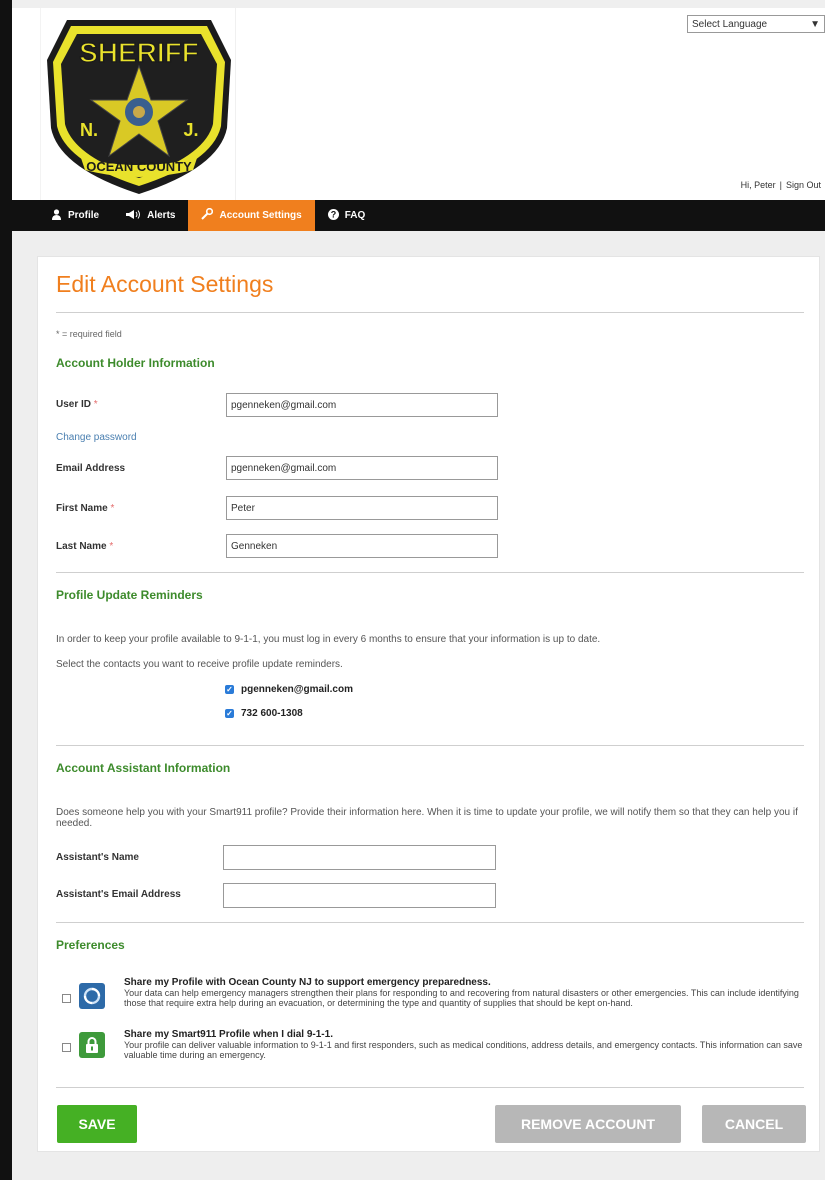 This screenshot has height=1180, width=825. Describe the element at coordinates (139, 52) in the screenshot. I see `badge-top-text: SHERIFF` at that location.